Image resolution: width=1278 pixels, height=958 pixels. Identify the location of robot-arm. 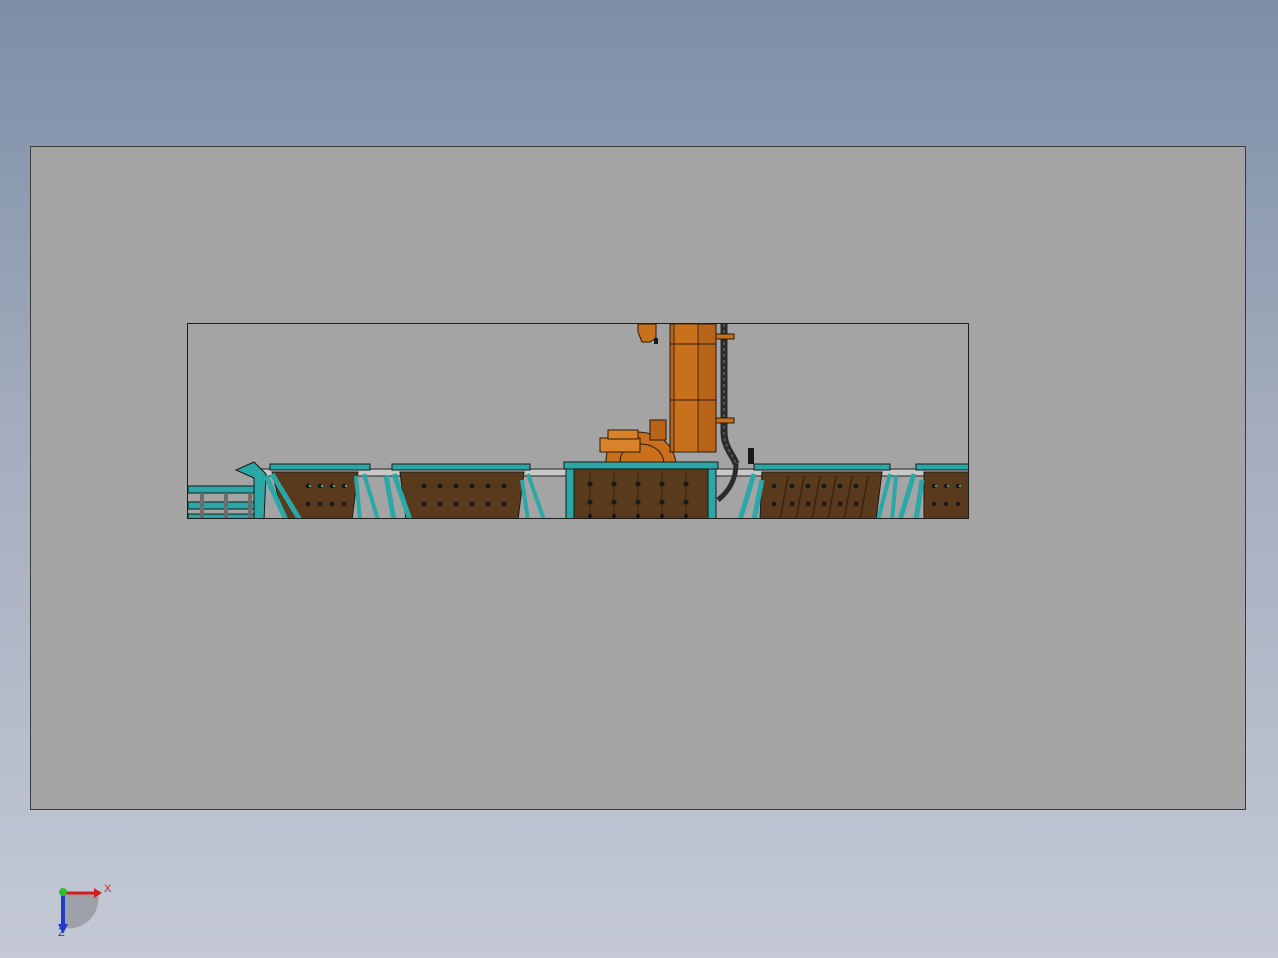
(658, 393).